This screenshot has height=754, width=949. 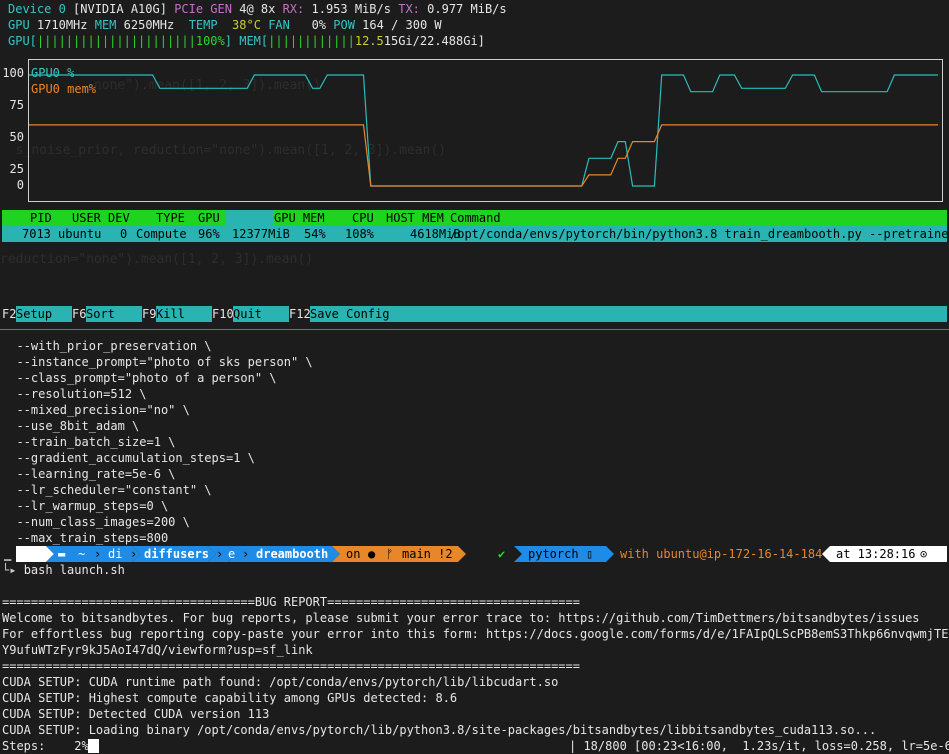 I want to click on cell-user: ubuntu, so click(x=80, y=234).